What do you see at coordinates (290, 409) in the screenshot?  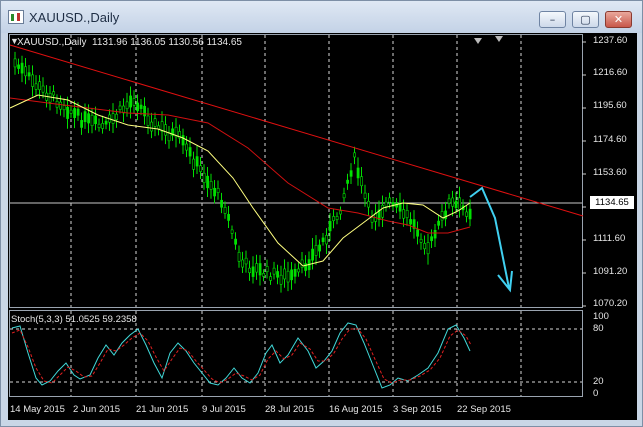 I see `date-axis-tick: 28 Jul 2015` at bounding box center [290, 409].